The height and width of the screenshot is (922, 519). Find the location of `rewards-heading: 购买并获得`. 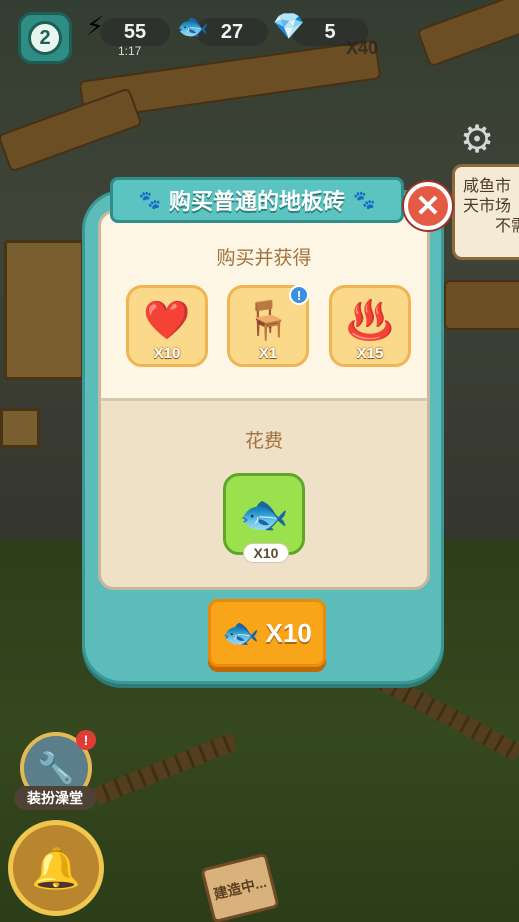

rewards-heading: 购买并获得 is located at coordinates (264, 258).